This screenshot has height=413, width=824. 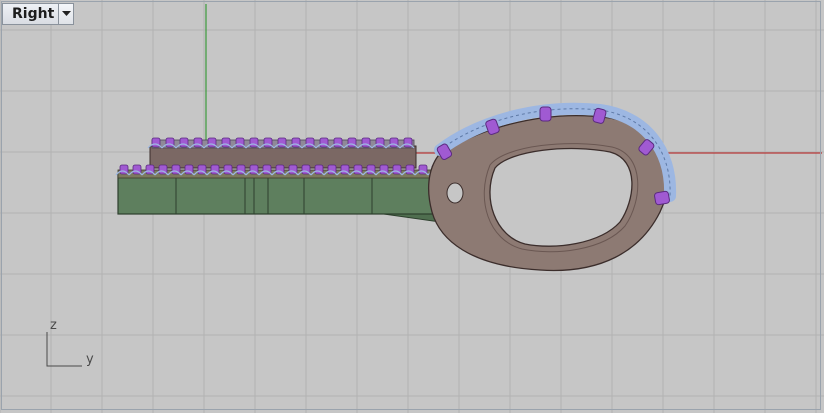 I want to click on axis-indicator-z: z, so click(x=53, y=325).